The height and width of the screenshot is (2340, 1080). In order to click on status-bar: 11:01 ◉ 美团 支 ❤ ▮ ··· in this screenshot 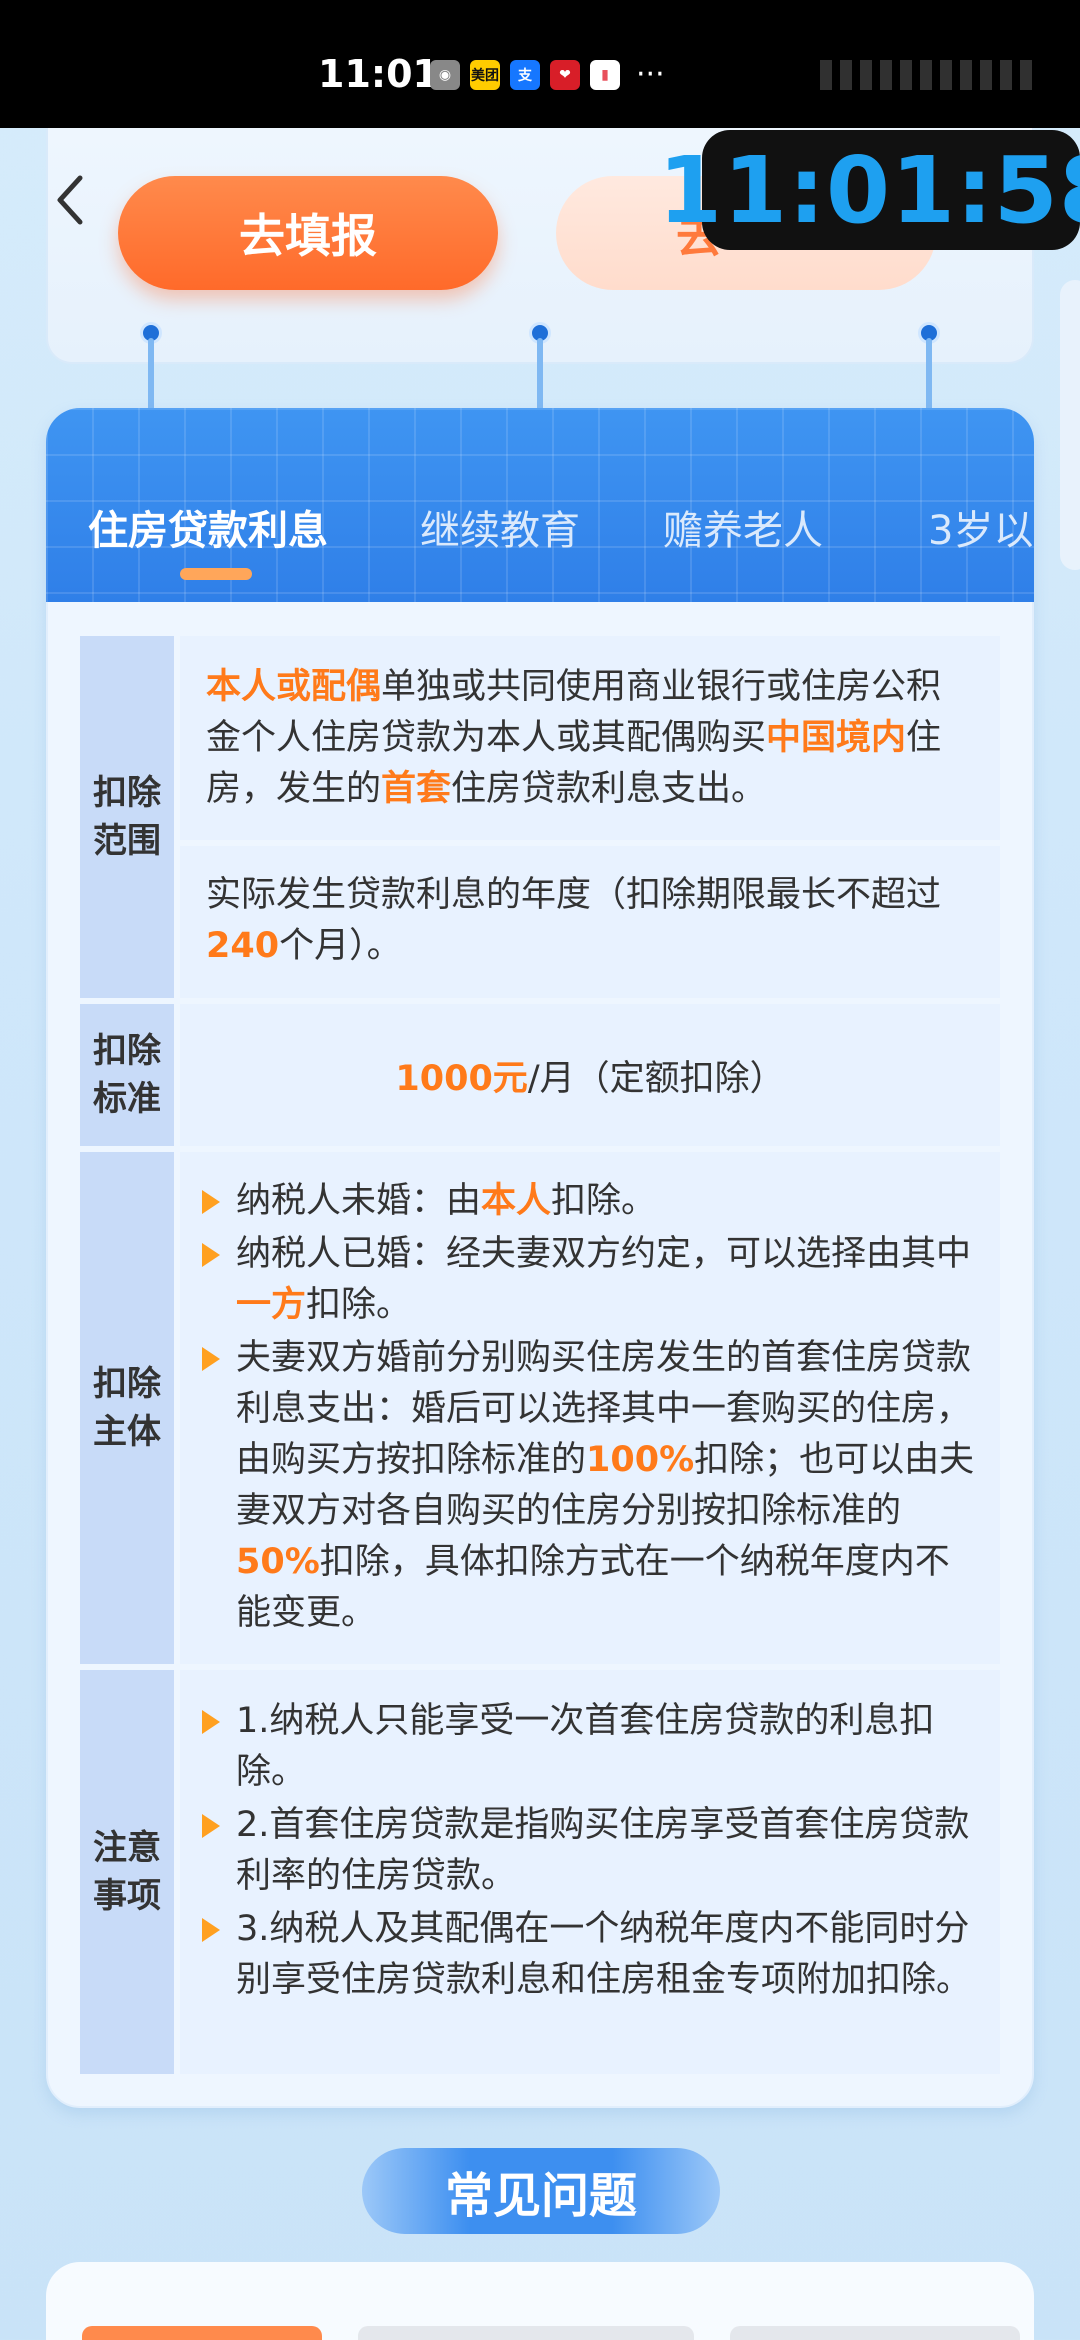, I will do `click(540, 64)`.